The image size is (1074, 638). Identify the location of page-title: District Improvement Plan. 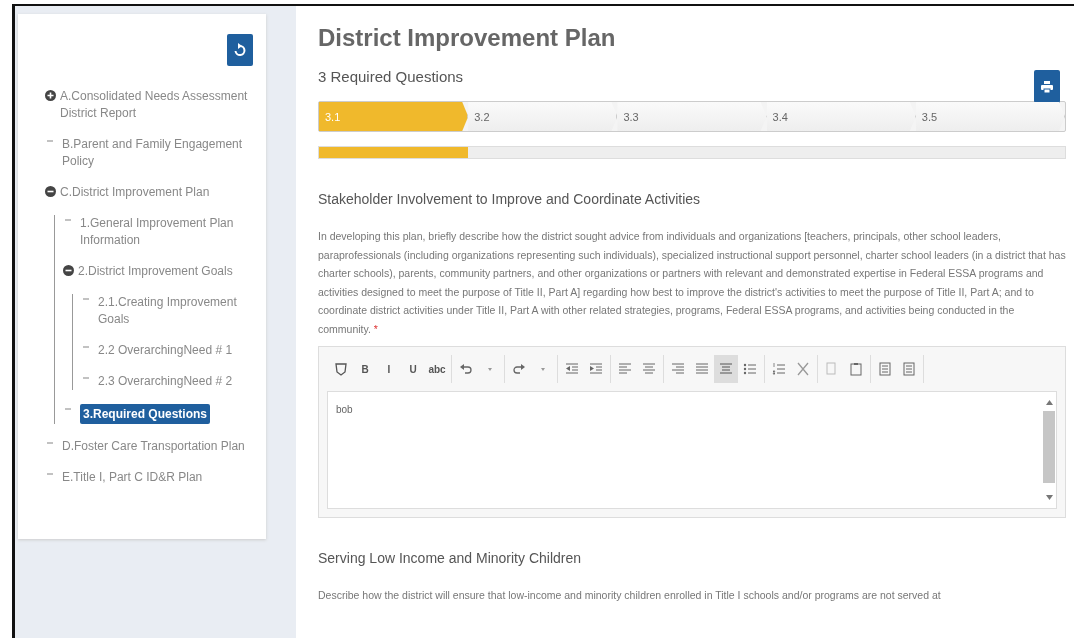
(467, 38).